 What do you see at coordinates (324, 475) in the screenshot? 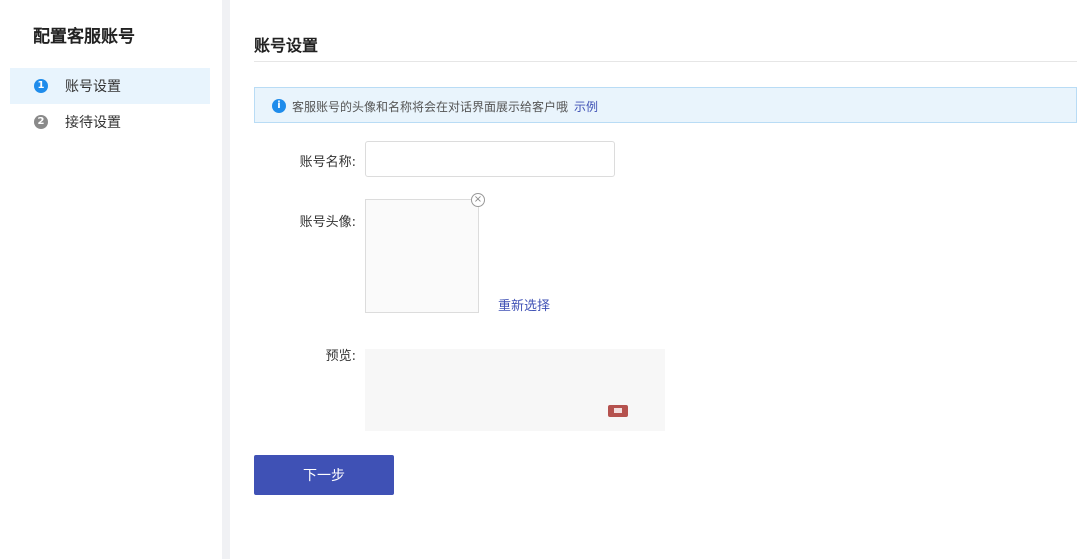
I see `next-step-button: 下一步` at bounding box center [324, 475].